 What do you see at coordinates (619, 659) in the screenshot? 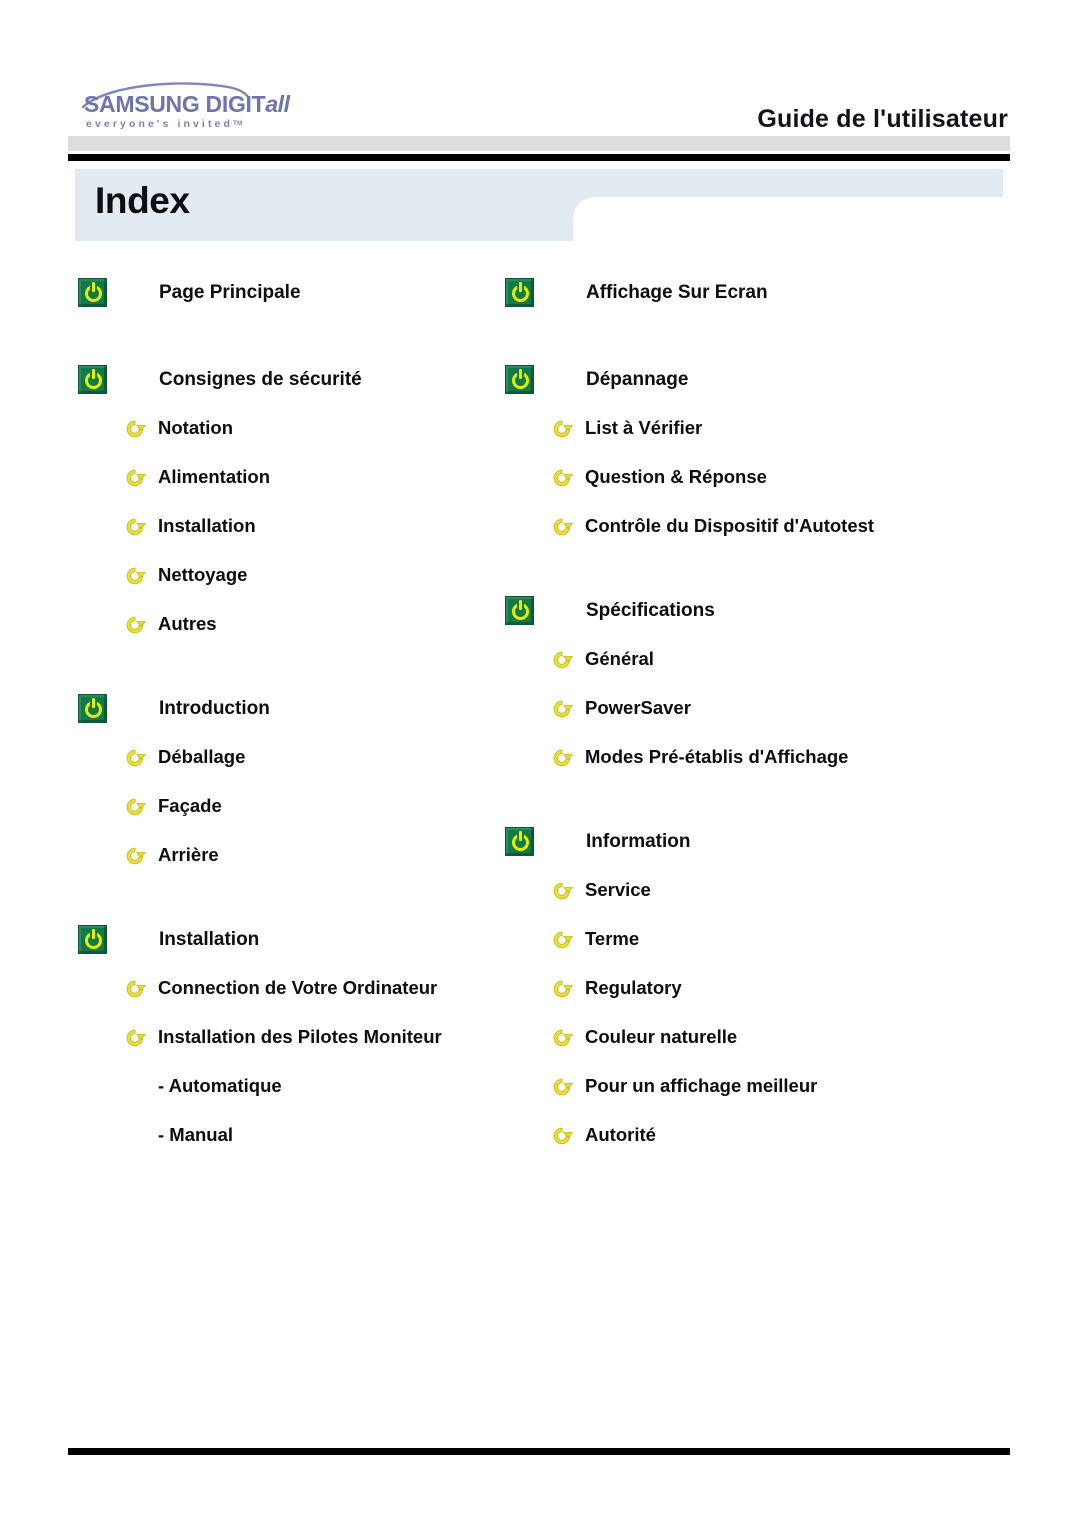
I see `index-item-label: Général` at bounding box center [619, 659].